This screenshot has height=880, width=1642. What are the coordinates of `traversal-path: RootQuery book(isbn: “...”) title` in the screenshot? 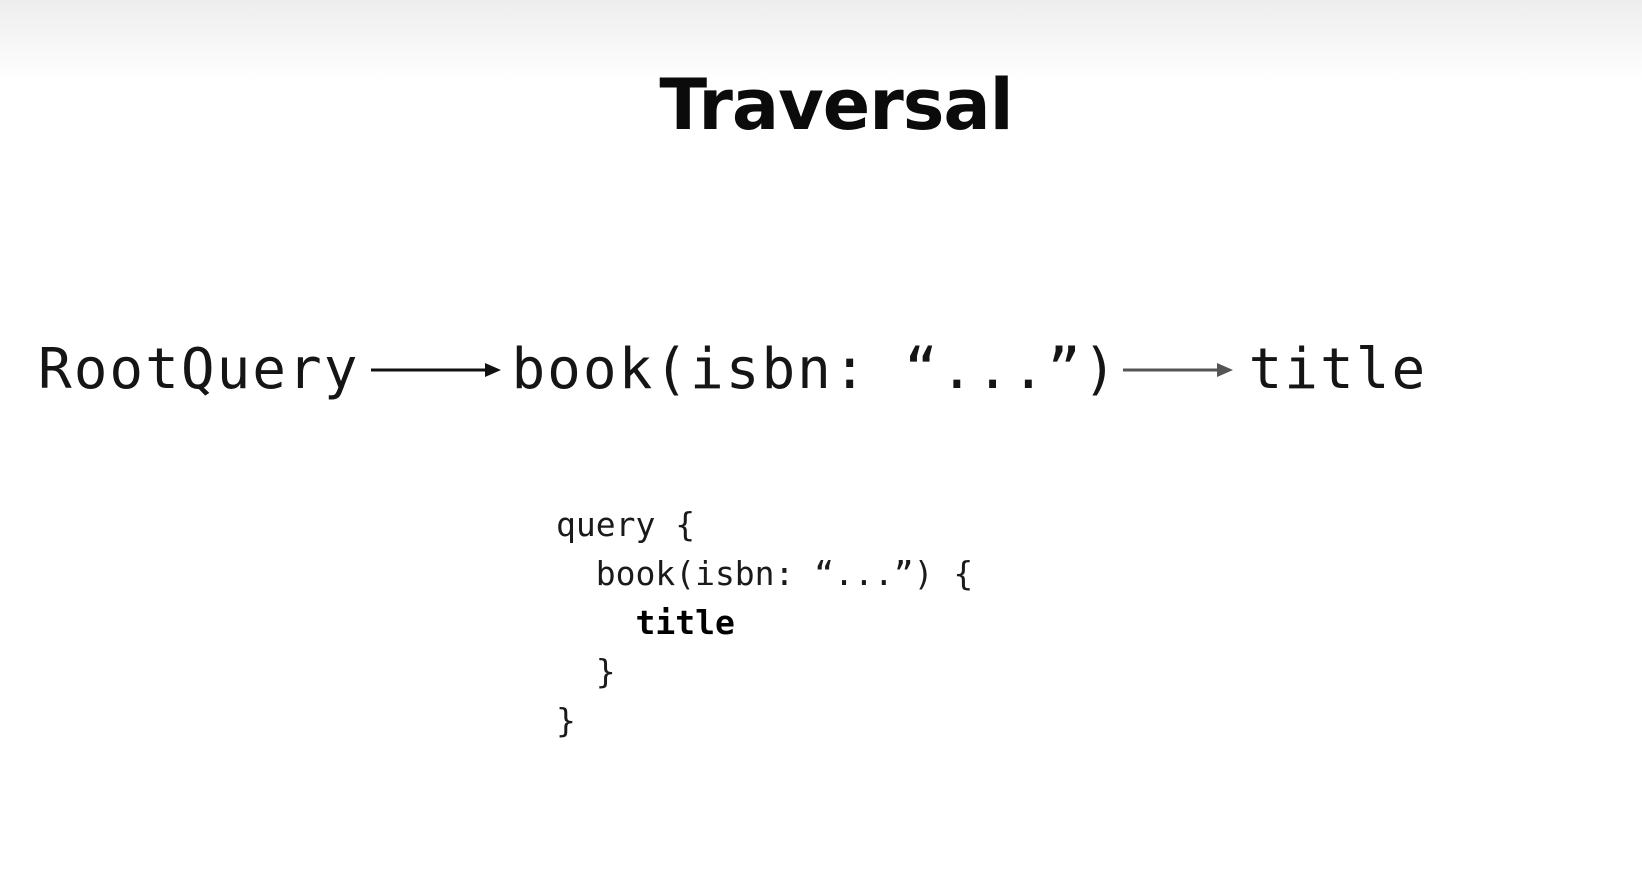 It's located at (732, 370).